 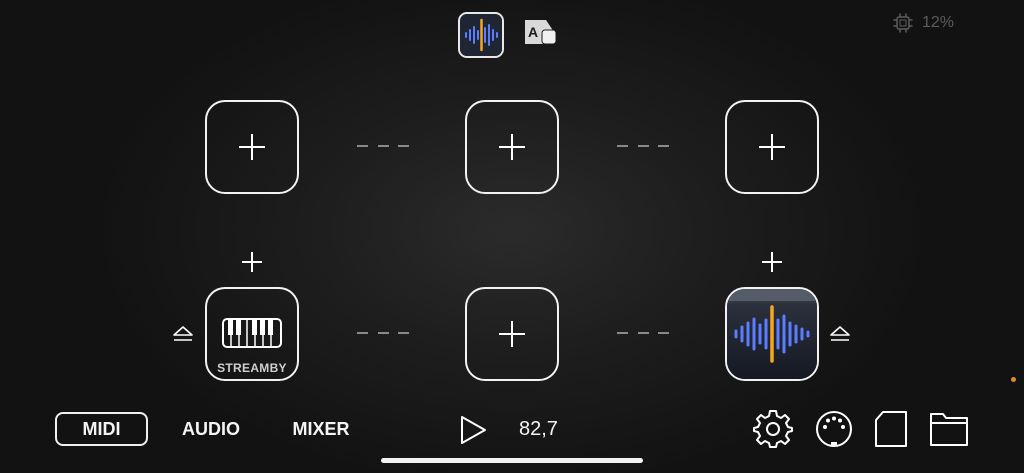 What do you see at coordinates (383, 147) in the screenshot?
I see `connector-top-left` at bounding box center [383, 147].